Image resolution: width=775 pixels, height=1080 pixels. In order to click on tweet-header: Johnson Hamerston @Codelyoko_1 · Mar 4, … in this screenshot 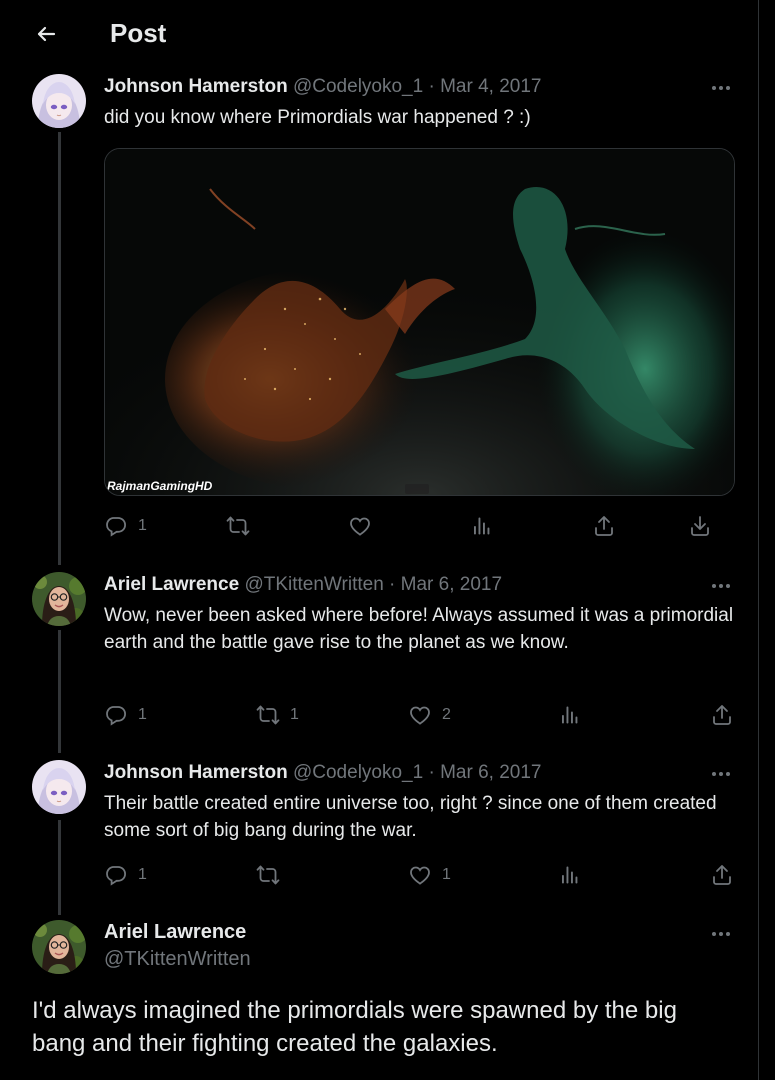, I will do `click(322, 87)`.